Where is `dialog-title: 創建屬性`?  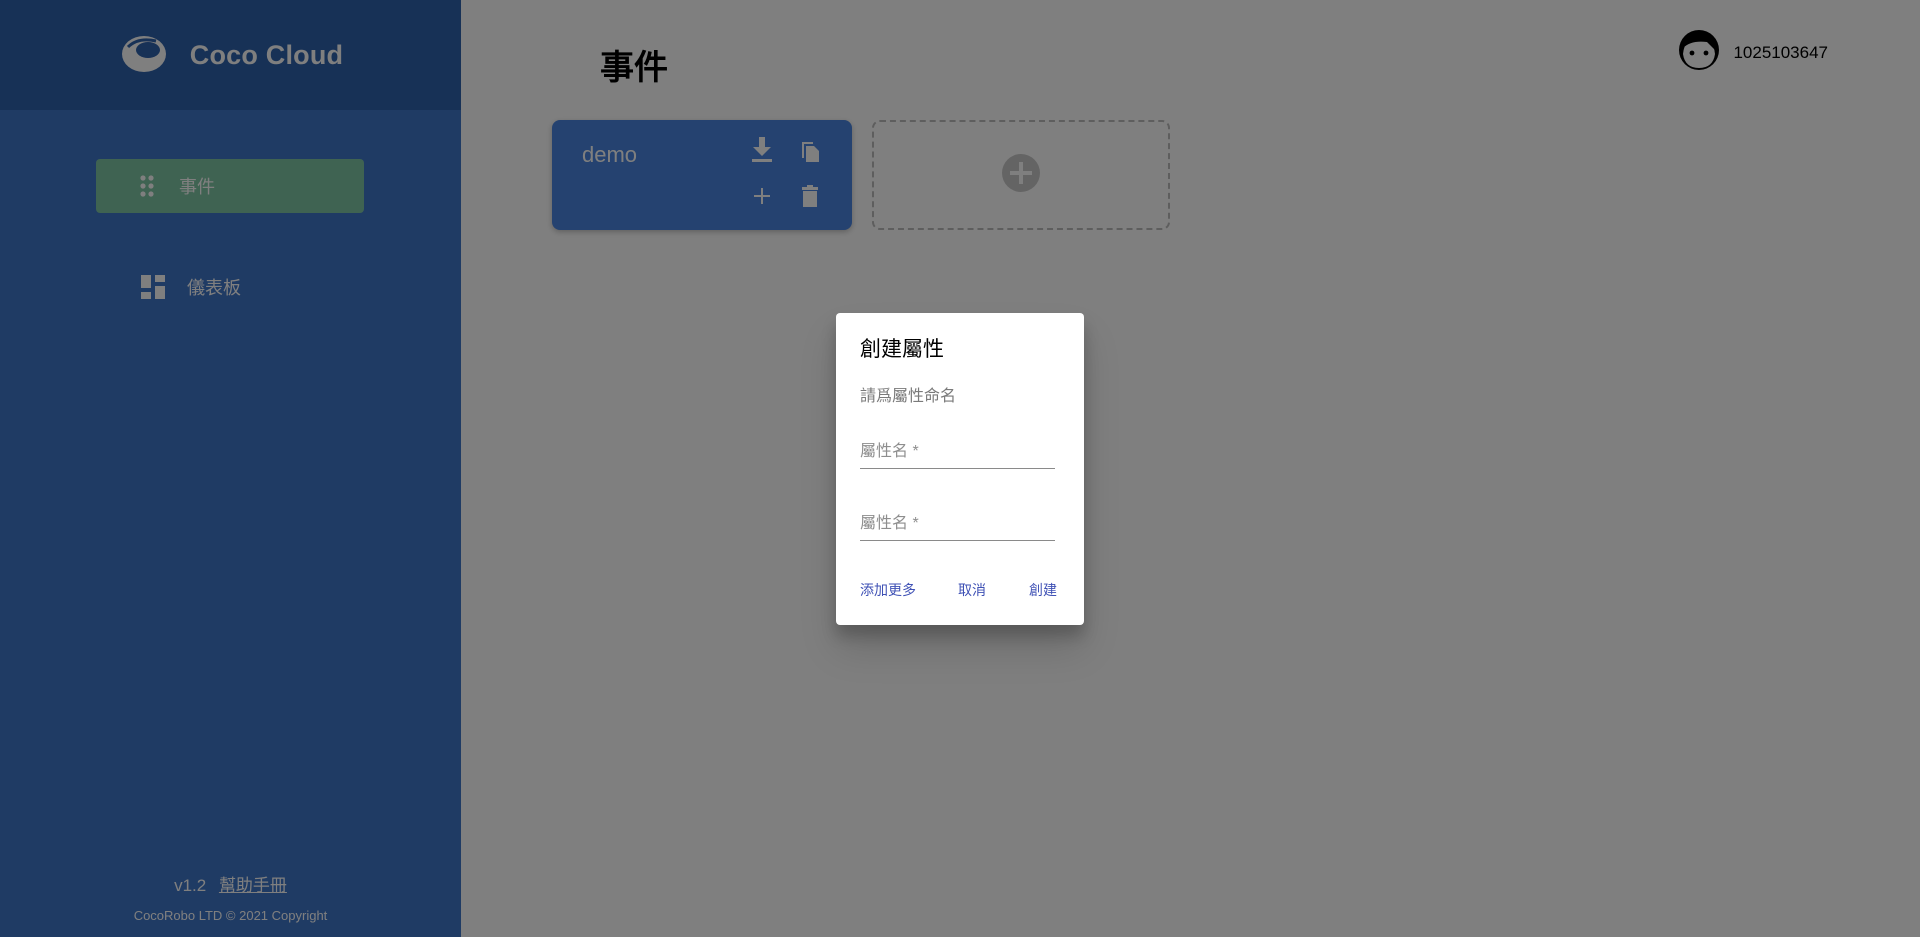
dialog-title: 創建屬性 is located at coordinates (902, 349).